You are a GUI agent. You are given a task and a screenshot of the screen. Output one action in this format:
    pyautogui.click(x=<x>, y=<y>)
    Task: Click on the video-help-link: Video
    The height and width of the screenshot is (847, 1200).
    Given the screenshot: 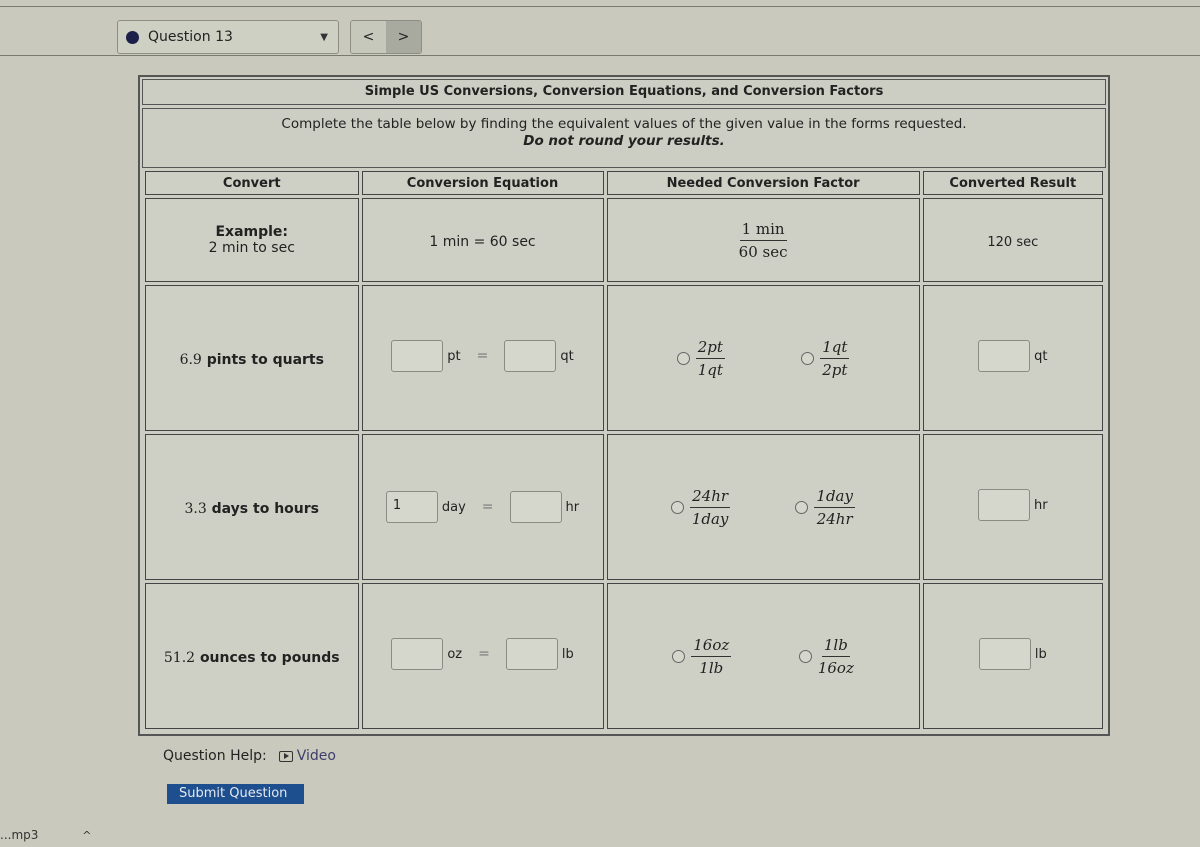 What is the action you would take?
    pyautogui.click(x=307, y=756)
    